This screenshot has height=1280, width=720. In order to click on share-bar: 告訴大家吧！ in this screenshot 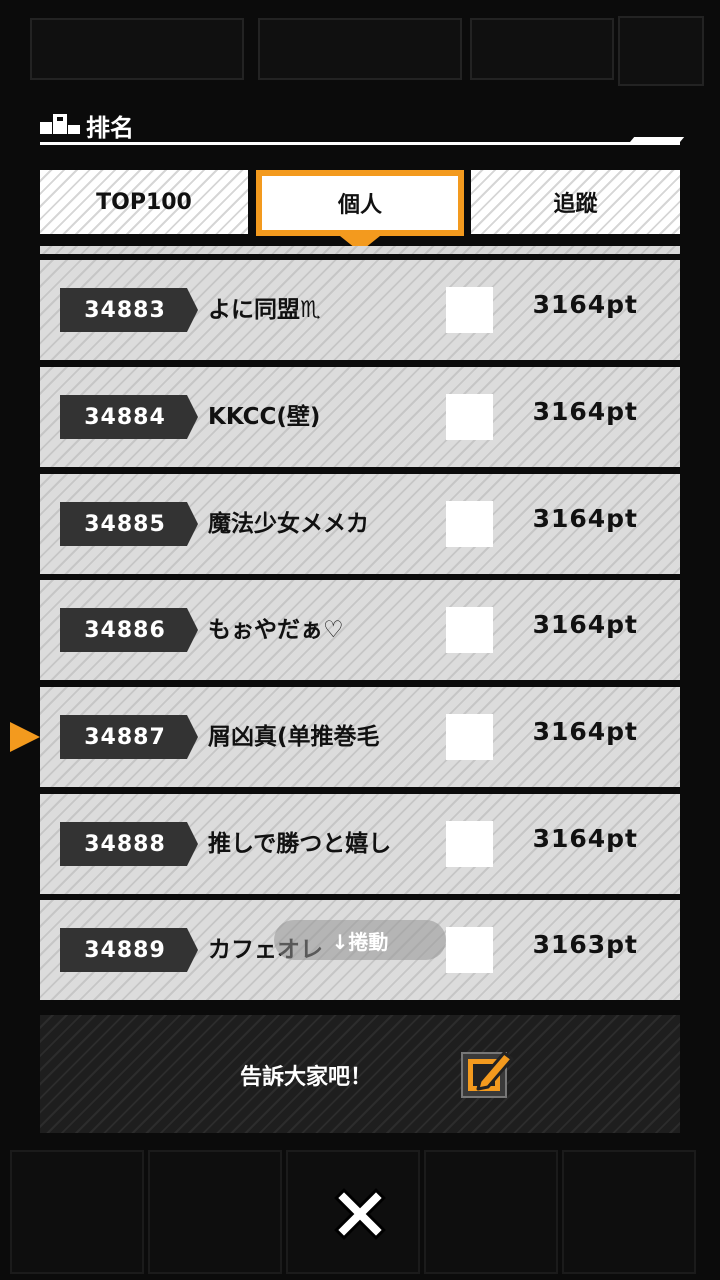, I will do `click(360, 1074)`.